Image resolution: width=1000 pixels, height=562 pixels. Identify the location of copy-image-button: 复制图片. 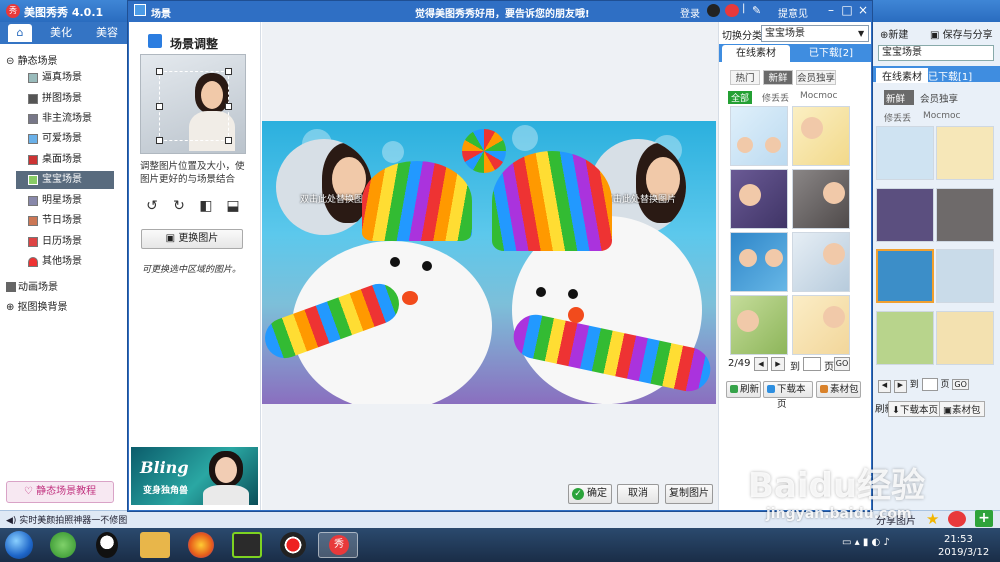
(689, 494).